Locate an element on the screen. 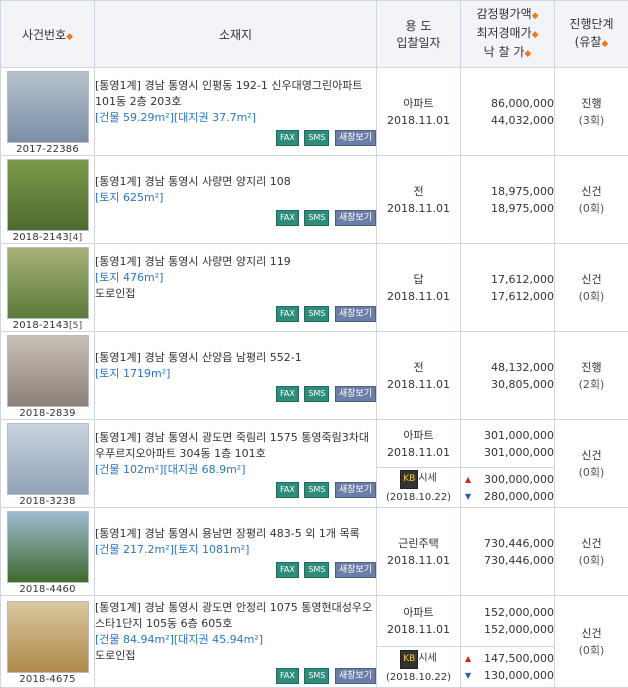 This screenshot has width=628, height=688. case-number: 2018-2143[4] is located at coordinates (47, 237).